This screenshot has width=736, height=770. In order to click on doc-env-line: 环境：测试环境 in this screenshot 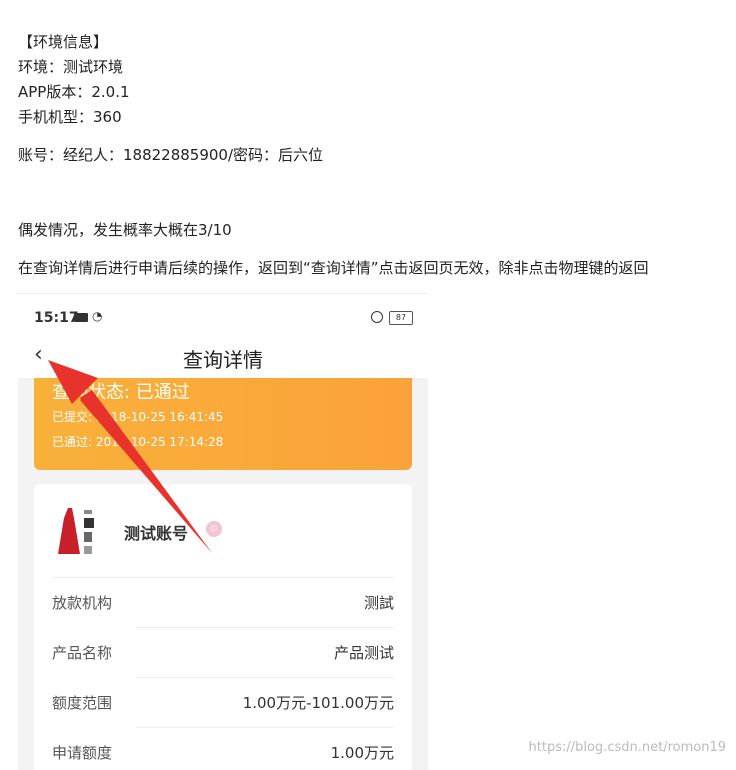, I will do `click(71, 67)`.